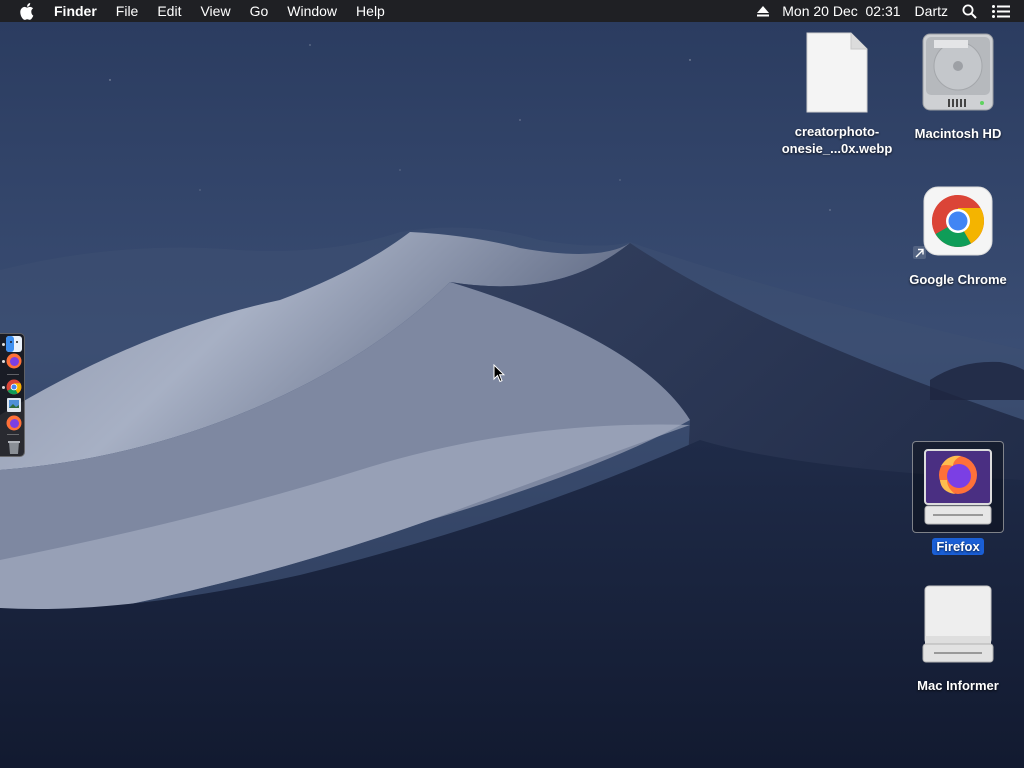 The image size is (1024, 768). Describe the element at coordinates (958, 487) in the screenshot. I see `firefox-volume-icon` at that location.